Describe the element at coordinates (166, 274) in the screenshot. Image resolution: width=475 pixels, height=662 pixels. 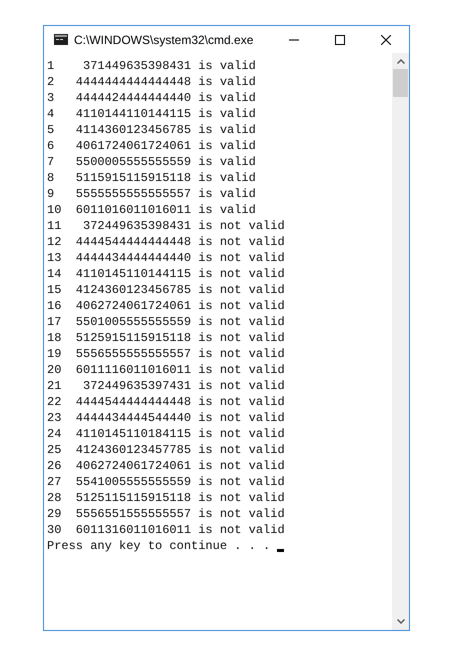
I see `output-line: 14 4110145110144115 is not valid` at that location.